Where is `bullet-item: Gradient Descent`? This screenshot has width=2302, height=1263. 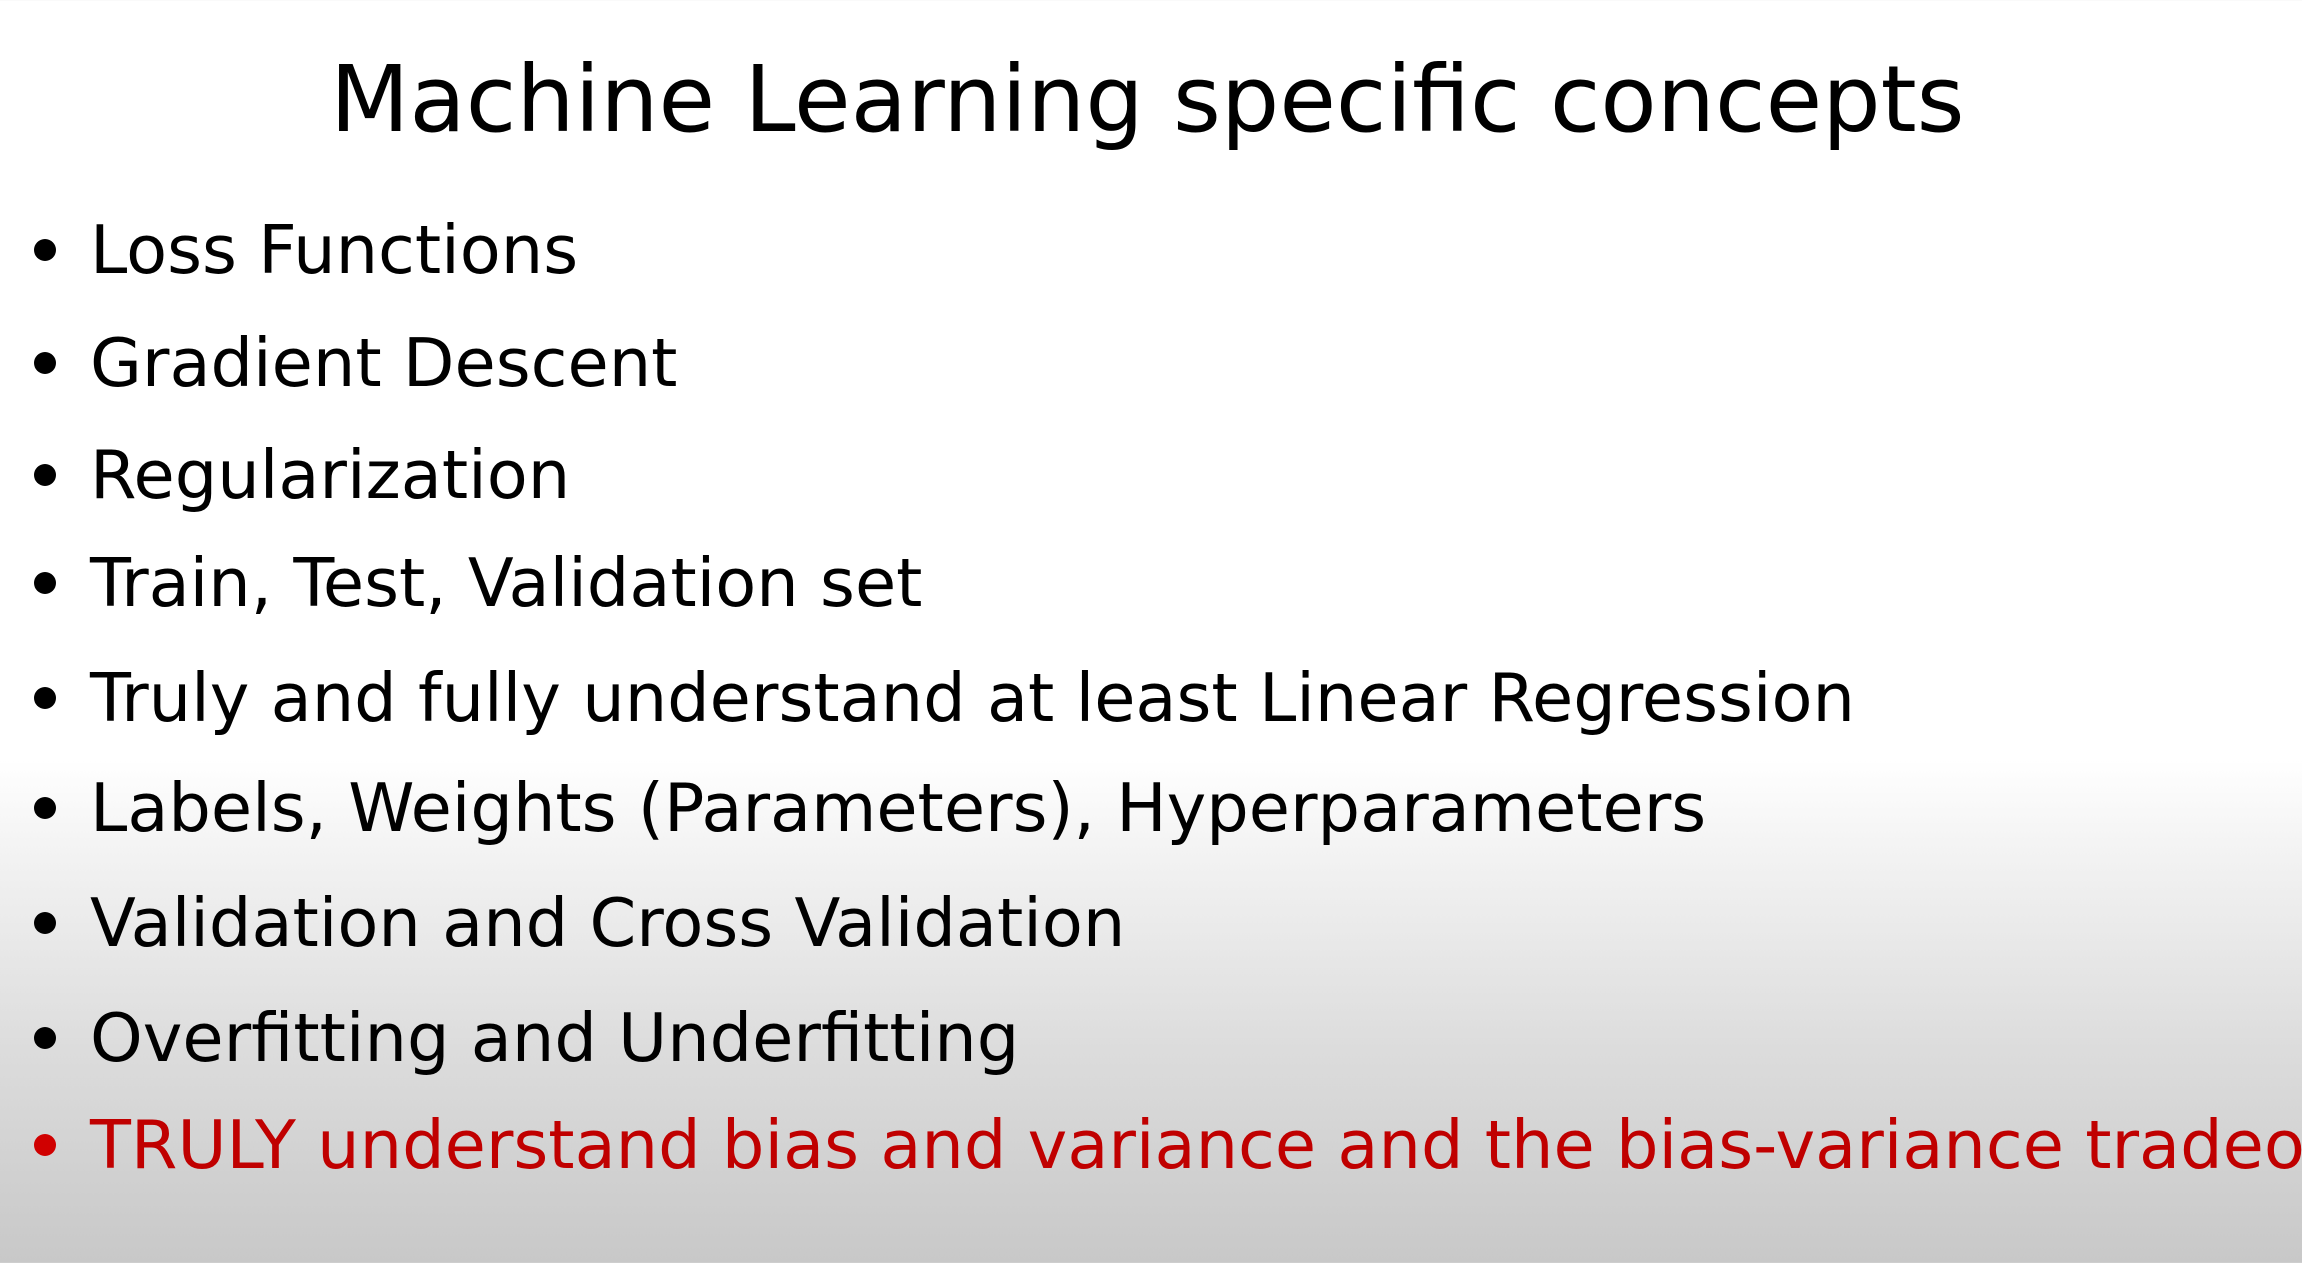
bullet-item: Gradient Descent is located at coordinates (350, 363).